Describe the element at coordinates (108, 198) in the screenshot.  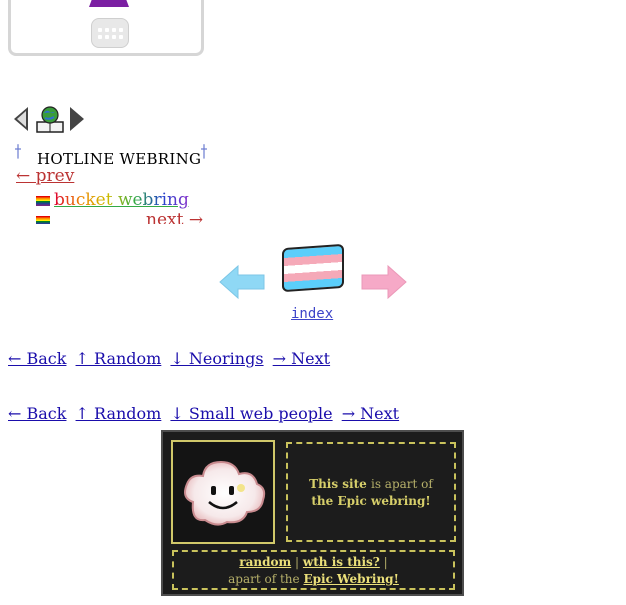
I see `bucket-webring: ← prev bucket webring next →` at that location.